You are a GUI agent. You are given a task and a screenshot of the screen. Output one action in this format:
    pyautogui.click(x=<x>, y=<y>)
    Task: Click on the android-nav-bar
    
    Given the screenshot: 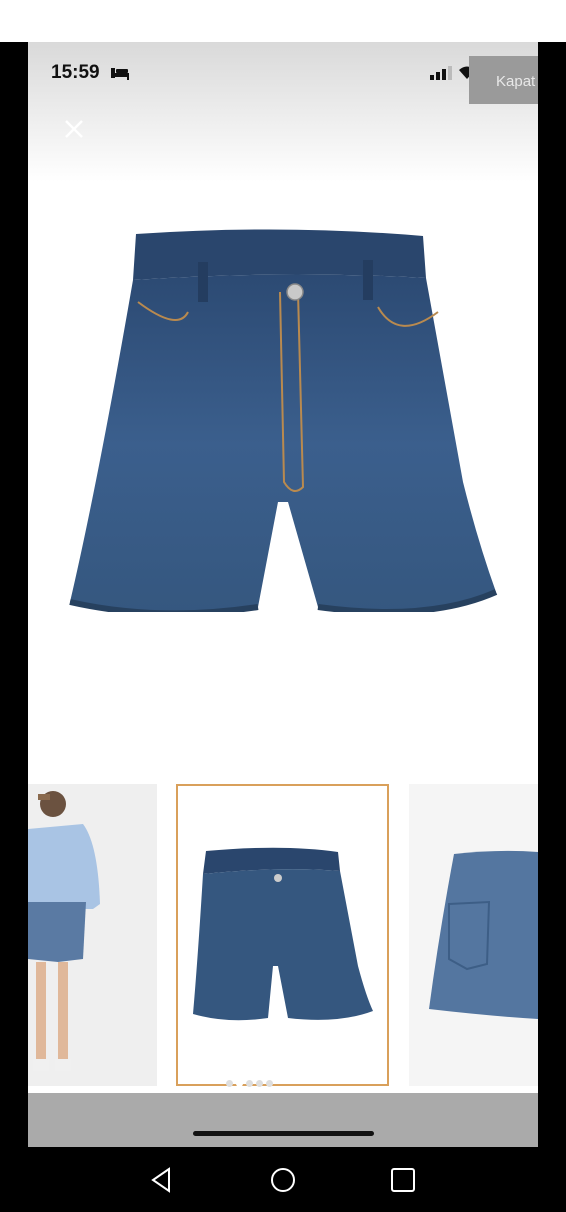 What is the action you would take?
    pyautogui.click(x=283, y=1179)
    